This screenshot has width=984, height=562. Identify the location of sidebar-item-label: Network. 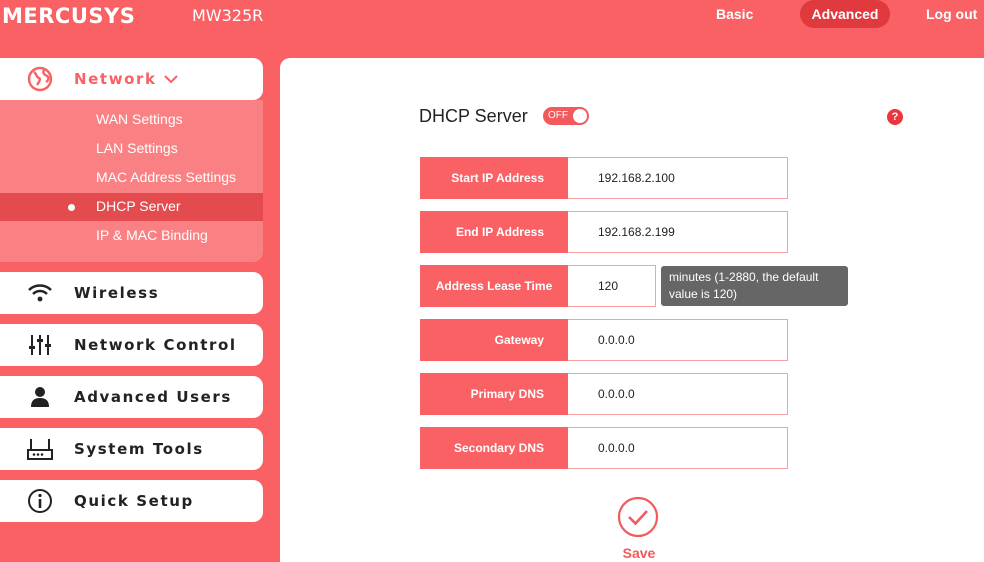
(115, 79).